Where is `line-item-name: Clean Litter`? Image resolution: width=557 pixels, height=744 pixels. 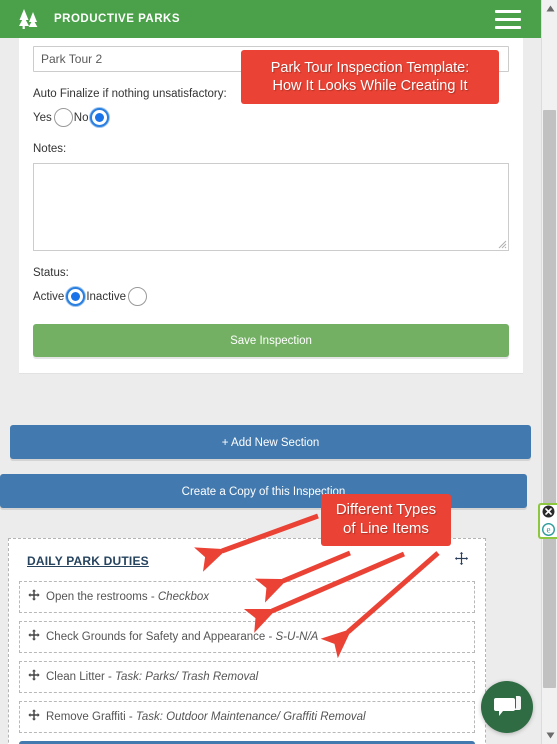
line-item-name: Clean Litter is located at coordinates (75, 677).